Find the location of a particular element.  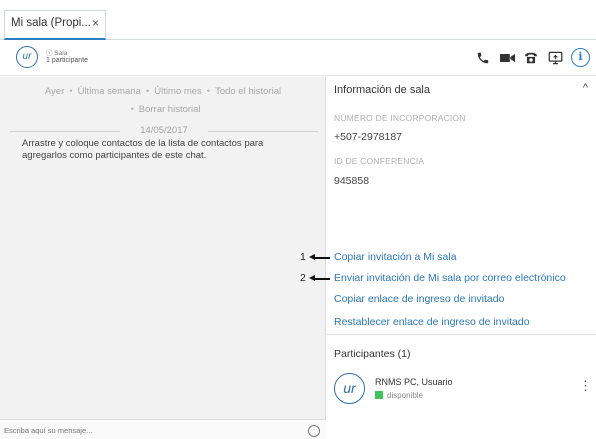

filter-all-history: Todo el historial is located at coordinates (248, 91).